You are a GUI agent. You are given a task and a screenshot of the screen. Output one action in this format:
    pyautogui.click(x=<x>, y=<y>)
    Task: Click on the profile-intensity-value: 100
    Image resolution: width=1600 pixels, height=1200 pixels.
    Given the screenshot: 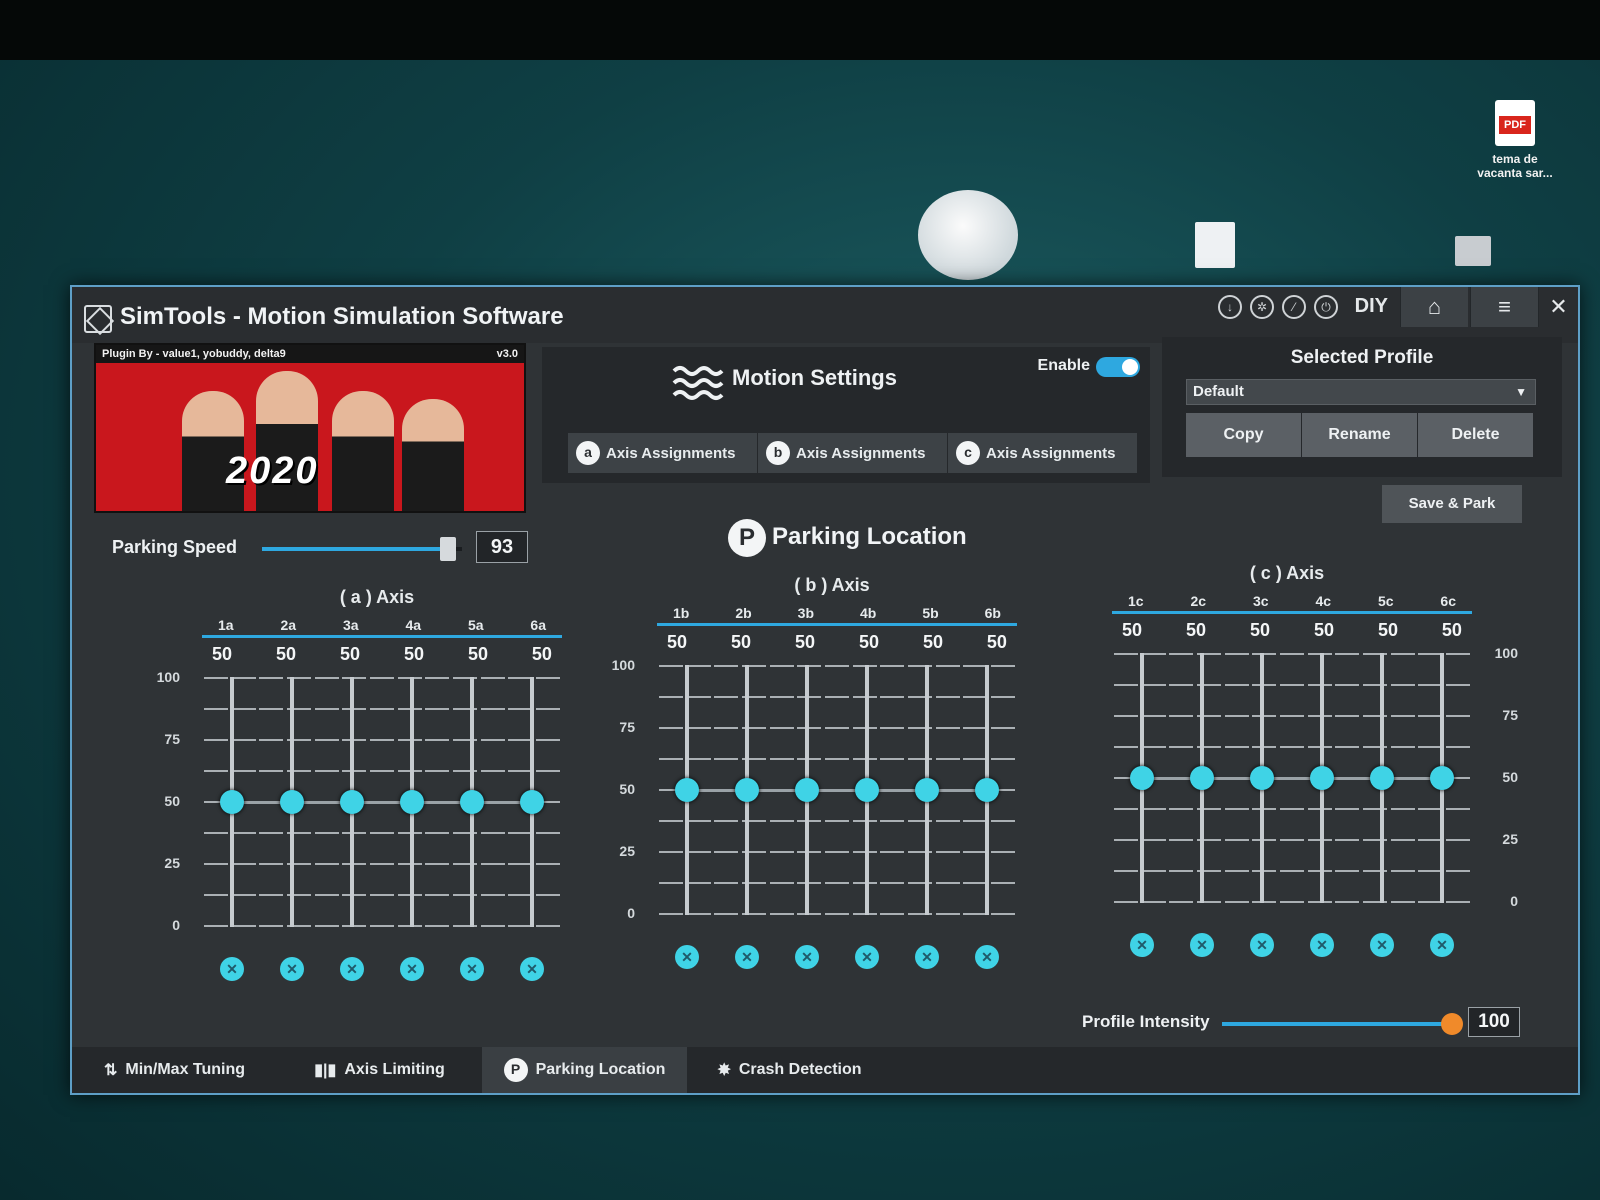 What is the action you would take?
    pyautogui.click(x=1494, y=1022)
    